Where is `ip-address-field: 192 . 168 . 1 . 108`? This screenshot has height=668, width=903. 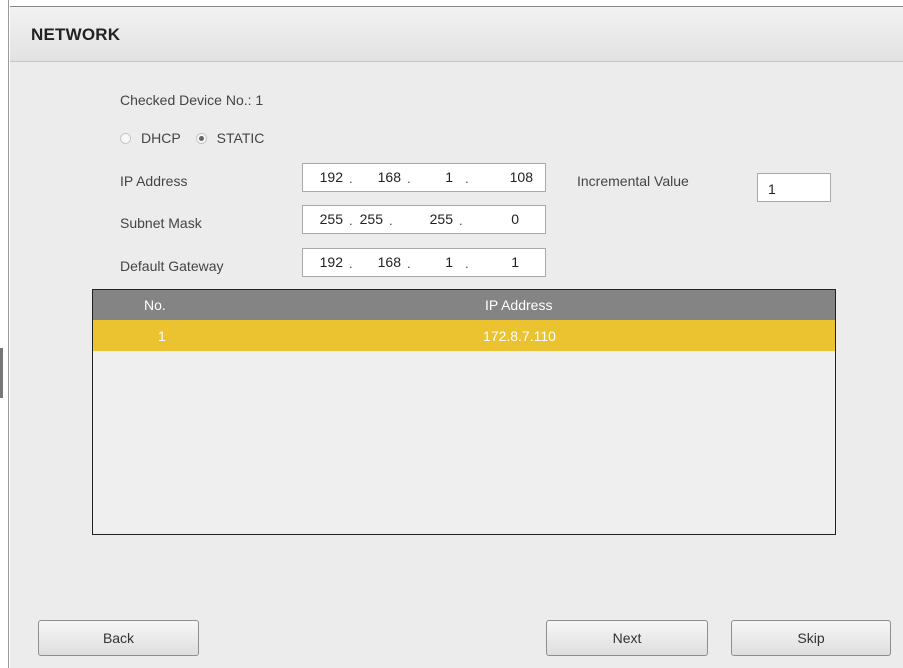 ip-address-field: 192 . 168 . 1 . 108 is located at coordinates (424, 177).